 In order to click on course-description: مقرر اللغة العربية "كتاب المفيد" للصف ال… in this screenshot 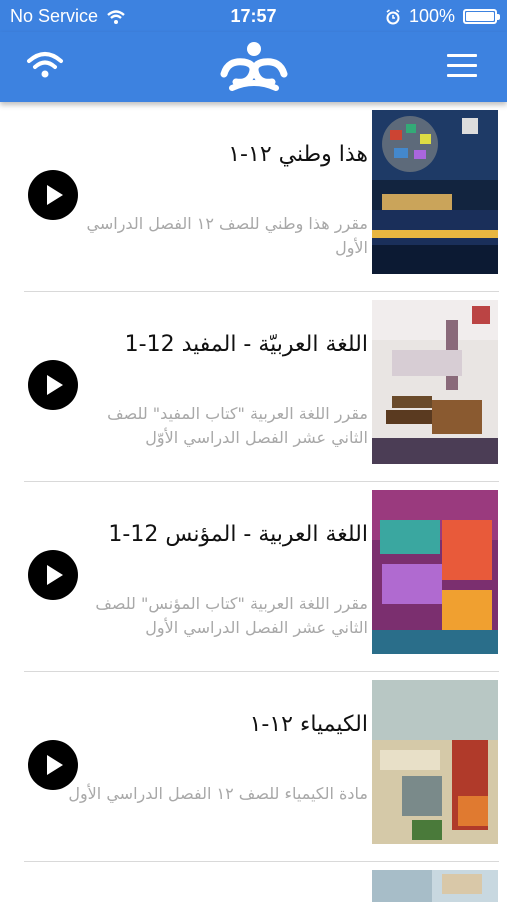, I will do `click(237, 425)`.